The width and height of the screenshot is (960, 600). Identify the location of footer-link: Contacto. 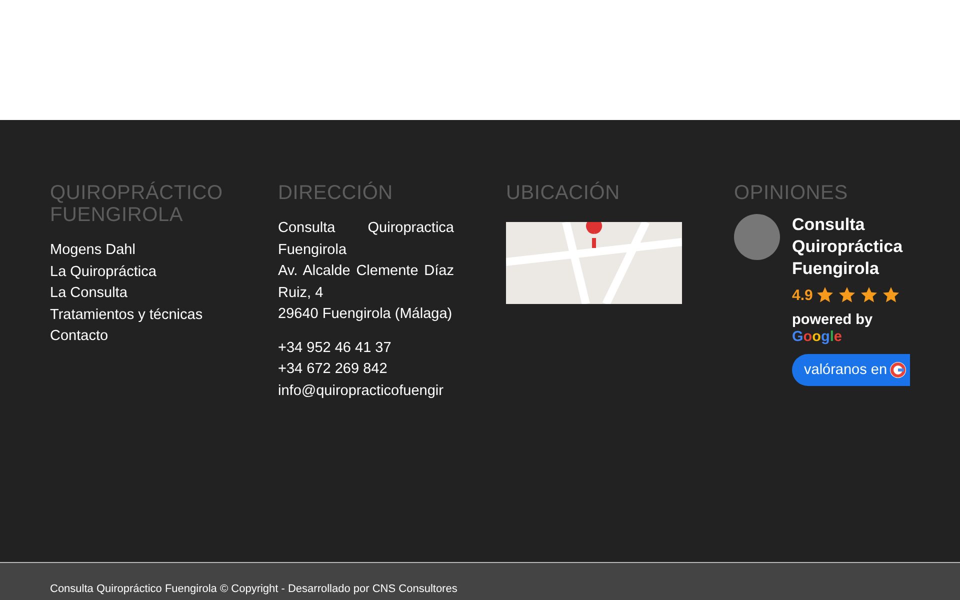
(79, 337).